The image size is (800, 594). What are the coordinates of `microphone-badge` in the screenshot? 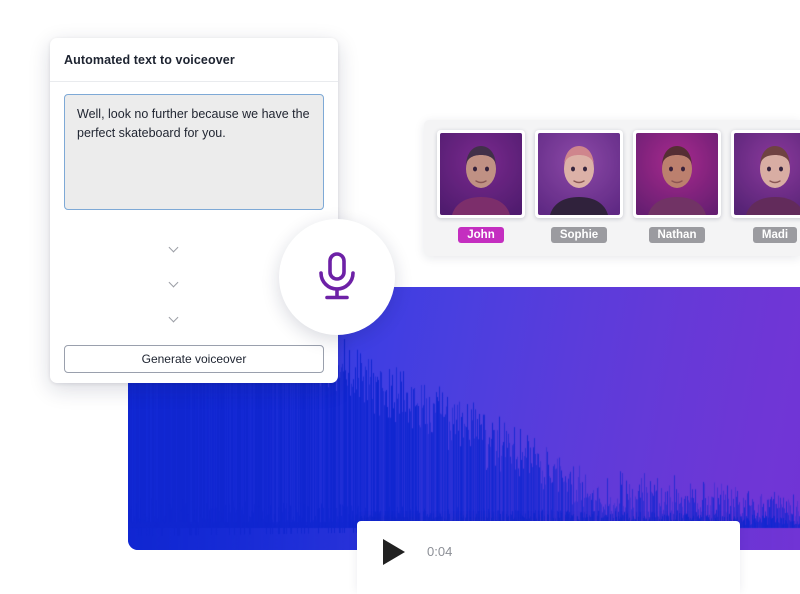 It's located at (337, 277).